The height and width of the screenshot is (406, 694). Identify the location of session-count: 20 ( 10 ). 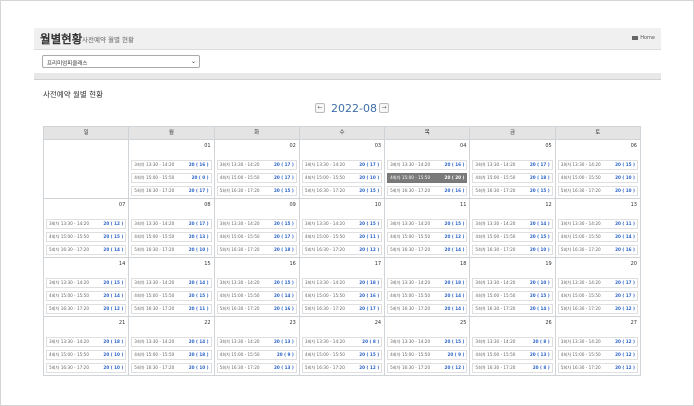
(539, 282).